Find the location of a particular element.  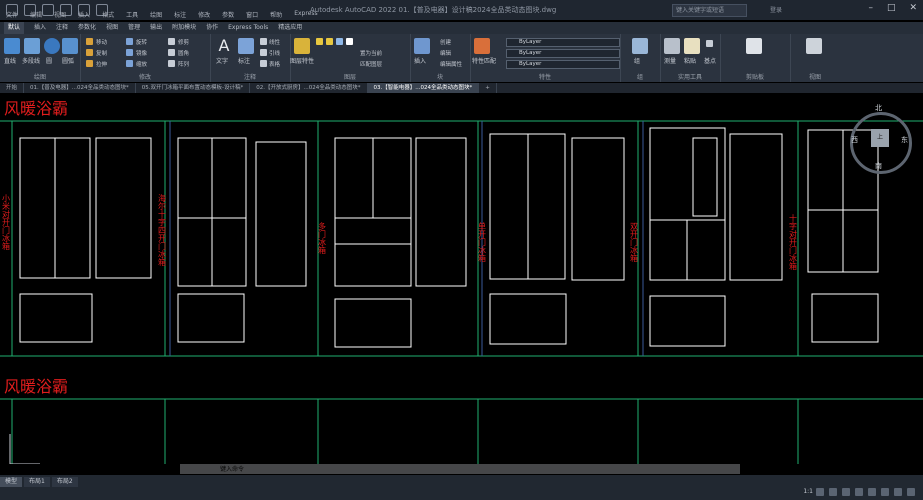

menu-item: 帮助 is located at coordinates (276, 15).